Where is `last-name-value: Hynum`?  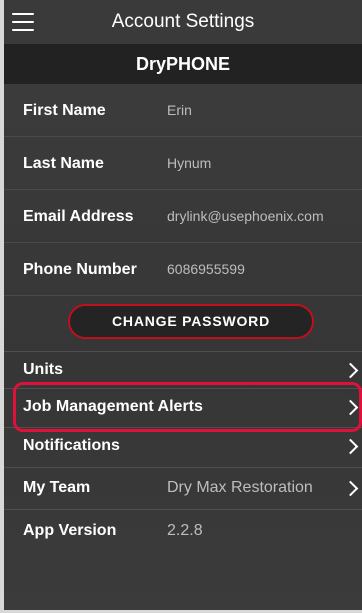
last-name-value: Hynum is located at coordinates (189, 163).